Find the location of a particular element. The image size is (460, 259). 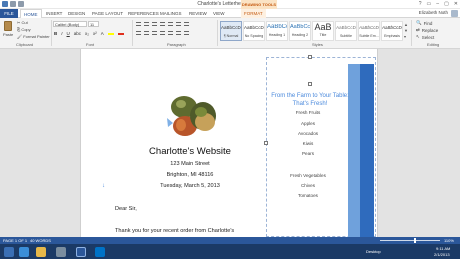

style-heading-2: AaBbCcC Heading 2 is located at coordinates (300, 31).